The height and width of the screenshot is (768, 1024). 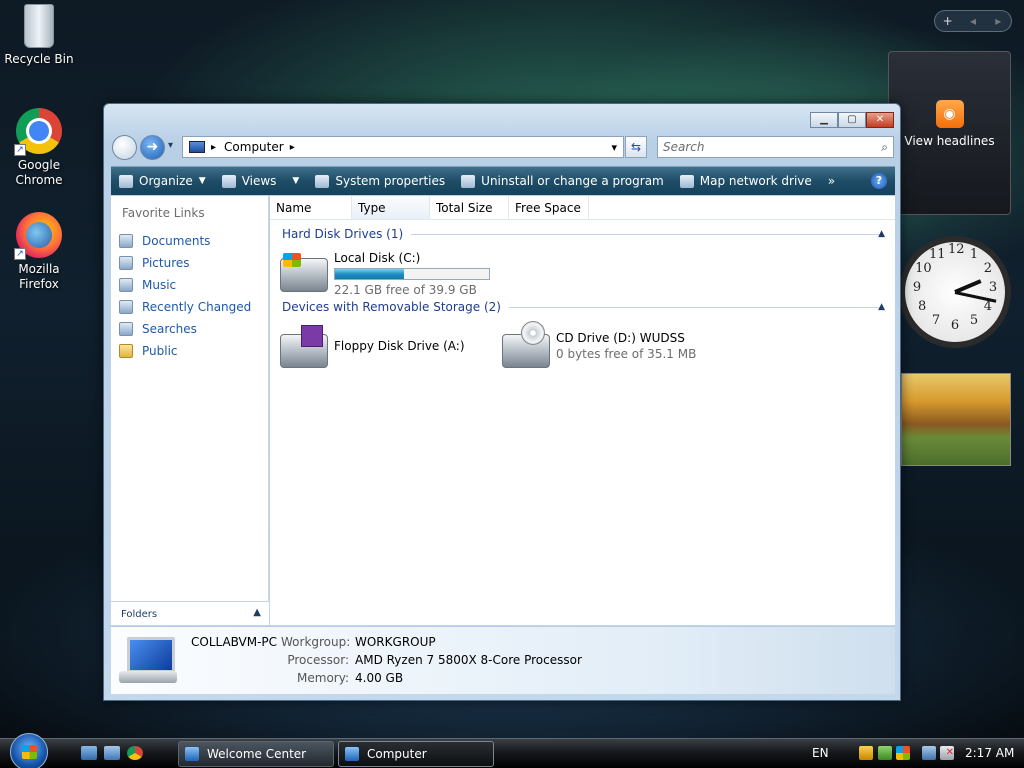 What do you see at coordinates (311, 207) in the screenshot?
I see `column-header-name: Name` at bounding box center [311, 207].